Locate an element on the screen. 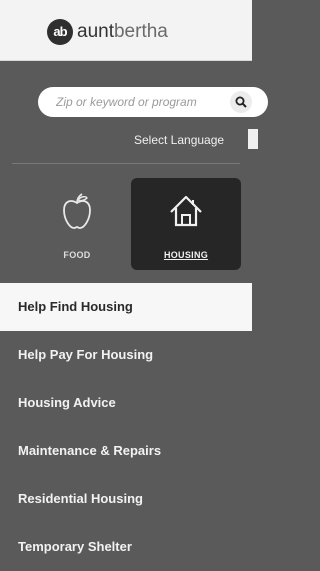 The width and height of the screenshot is (320, 571). search-box is located at coordinates (153, 102).